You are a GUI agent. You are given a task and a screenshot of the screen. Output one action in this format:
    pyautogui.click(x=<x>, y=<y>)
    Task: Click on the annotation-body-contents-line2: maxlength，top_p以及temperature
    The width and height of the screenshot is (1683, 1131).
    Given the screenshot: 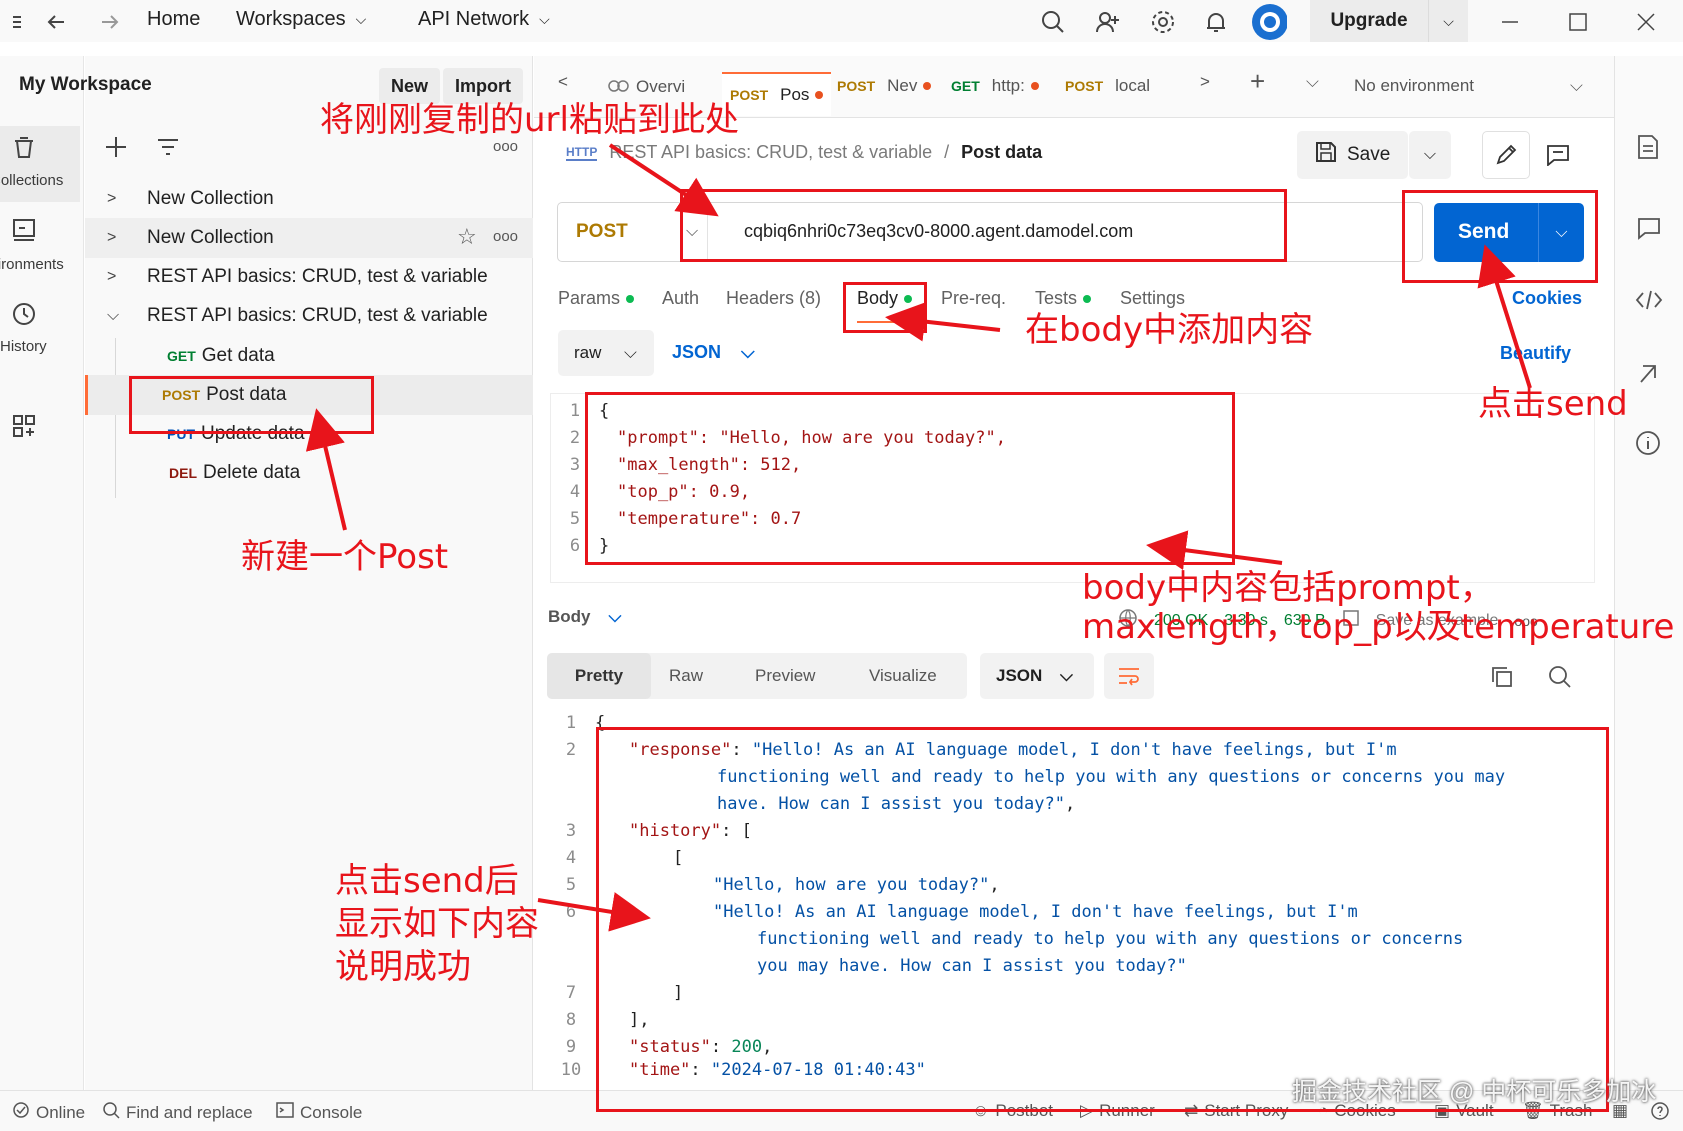 What is the action you would take?
    pyautogui.click(x=1378, y=627)
    